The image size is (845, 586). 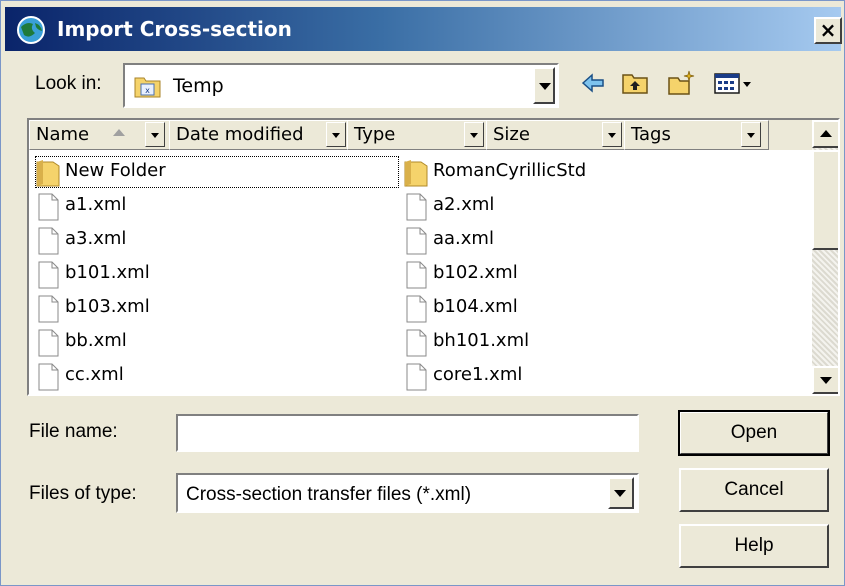 What do you see at coordinates (475, 272) in the screenshot?
I see `file-name: b102.xml` at bounding box center [475, 272].